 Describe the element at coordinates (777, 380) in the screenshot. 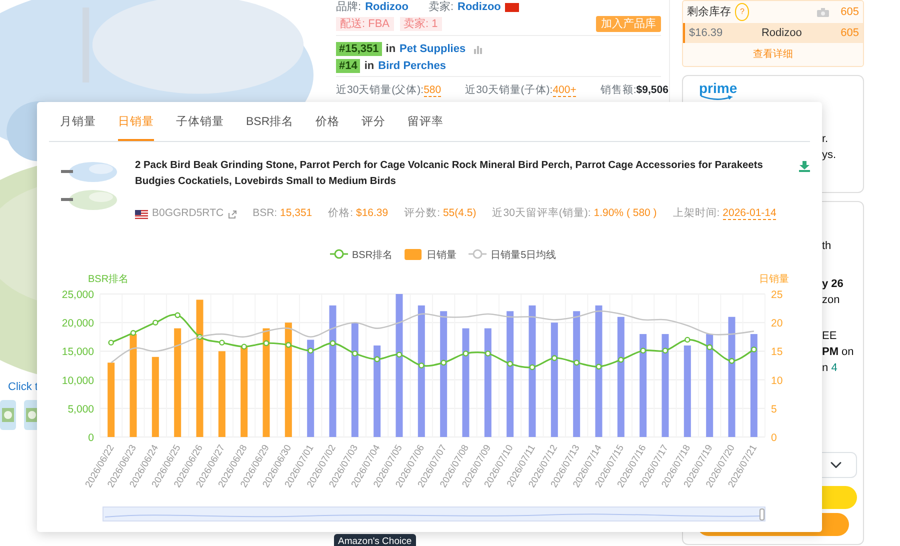

I see `axis-tick-label: 10` at that location.